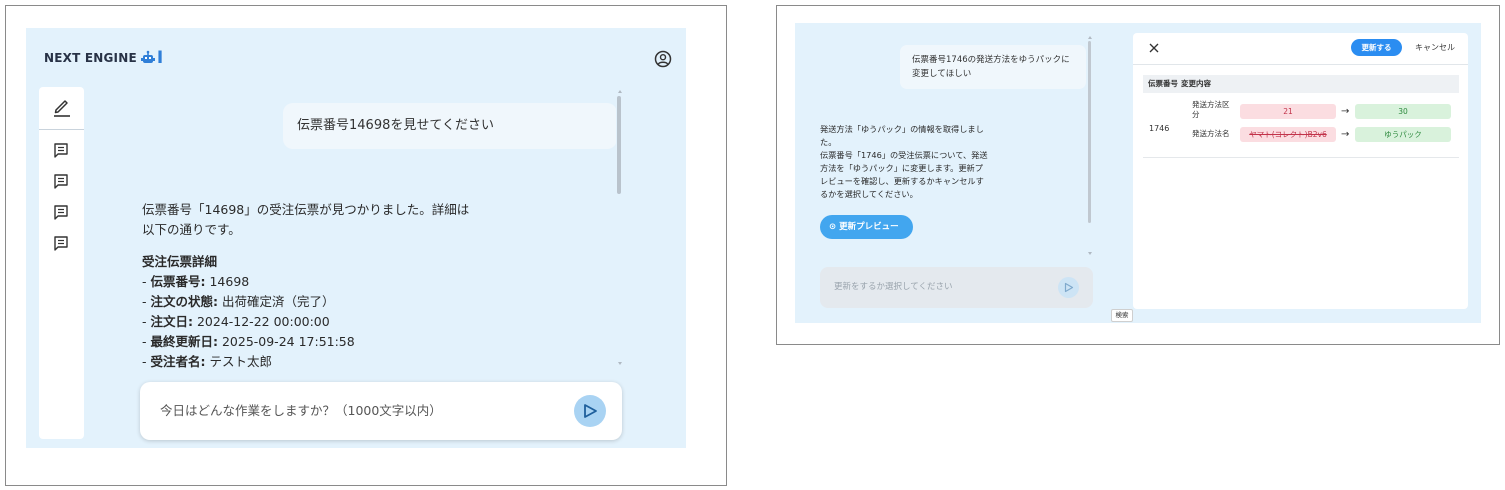 This screenshot has width=1505, height=490. What do you see at coordinates (1403, 111) in the screenshot?
I see `new-value: 30` at bounding box center [1403, 111].